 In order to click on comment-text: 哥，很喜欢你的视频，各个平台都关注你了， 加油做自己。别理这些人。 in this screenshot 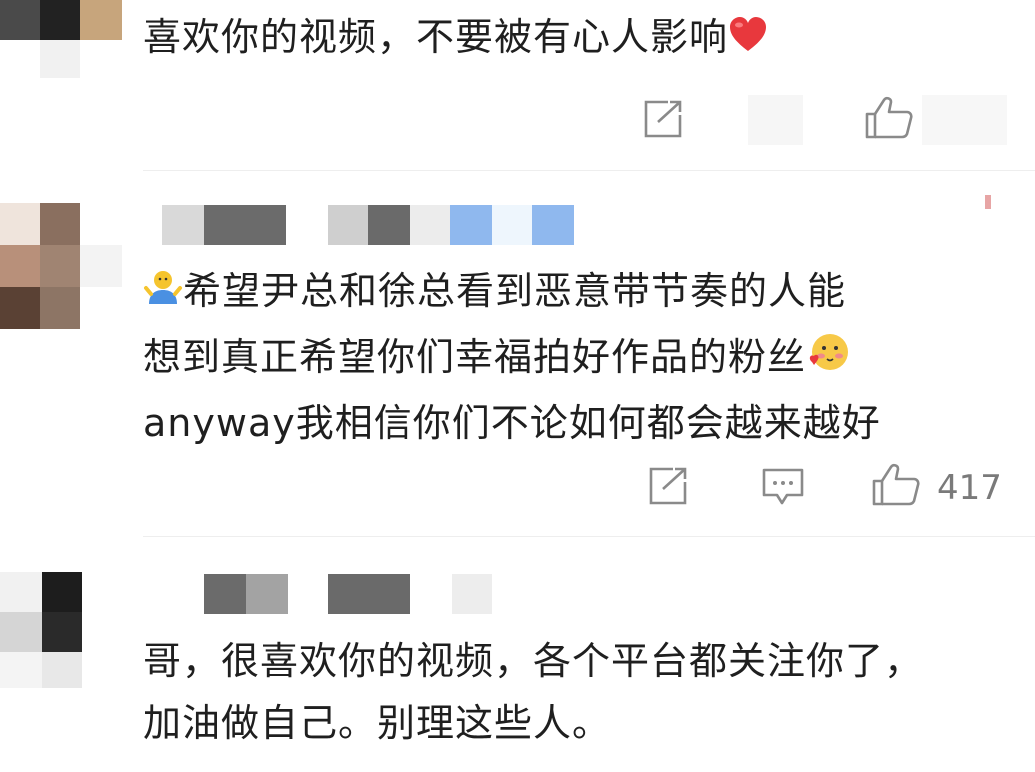, I will do `click(533, 692)`.